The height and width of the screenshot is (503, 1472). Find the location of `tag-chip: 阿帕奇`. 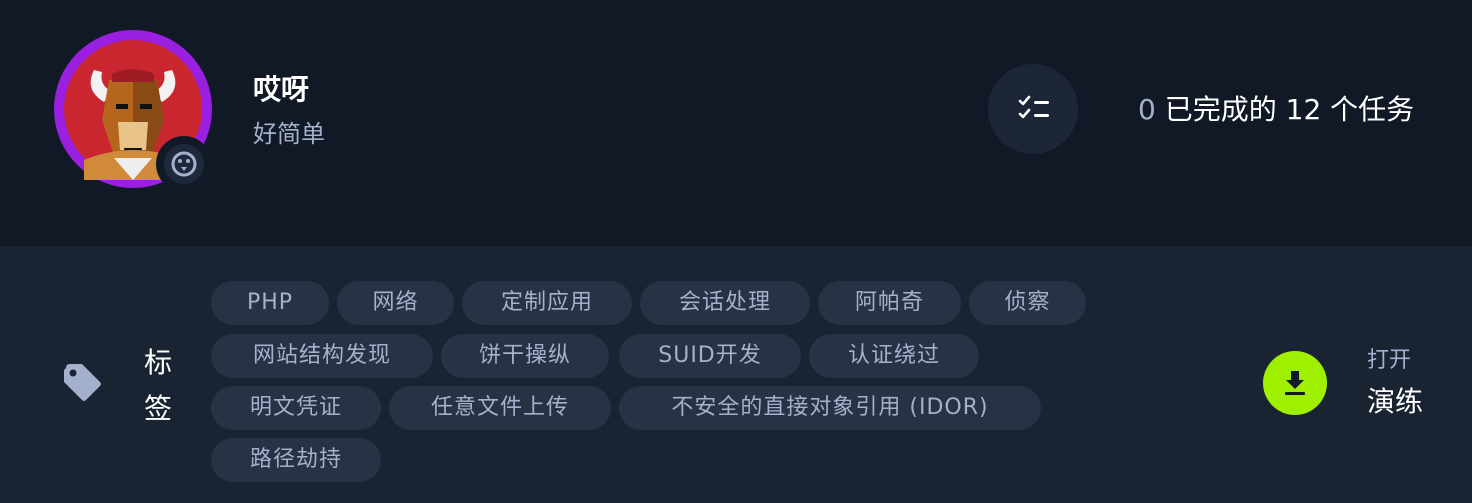

tag-chip: 阿帕奇 is located at coordinates (889, 303).